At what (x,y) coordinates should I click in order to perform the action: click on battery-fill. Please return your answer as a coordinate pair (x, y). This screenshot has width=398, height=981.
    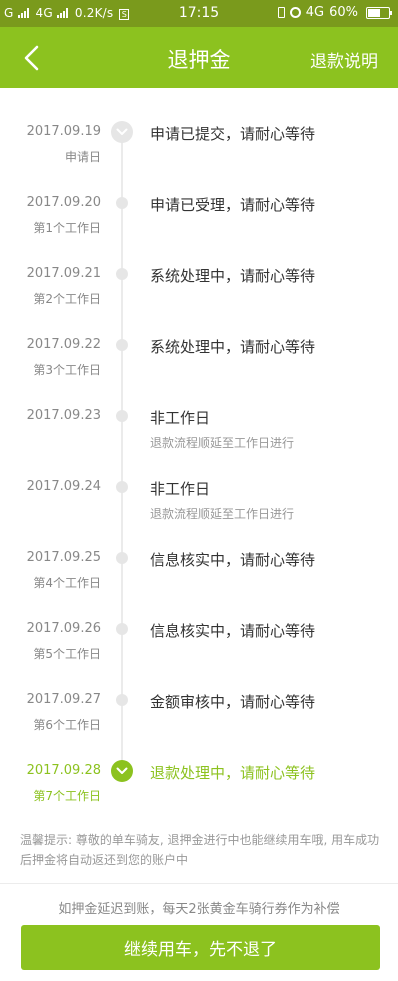
    Looking at the image, I should click on (374, 12).